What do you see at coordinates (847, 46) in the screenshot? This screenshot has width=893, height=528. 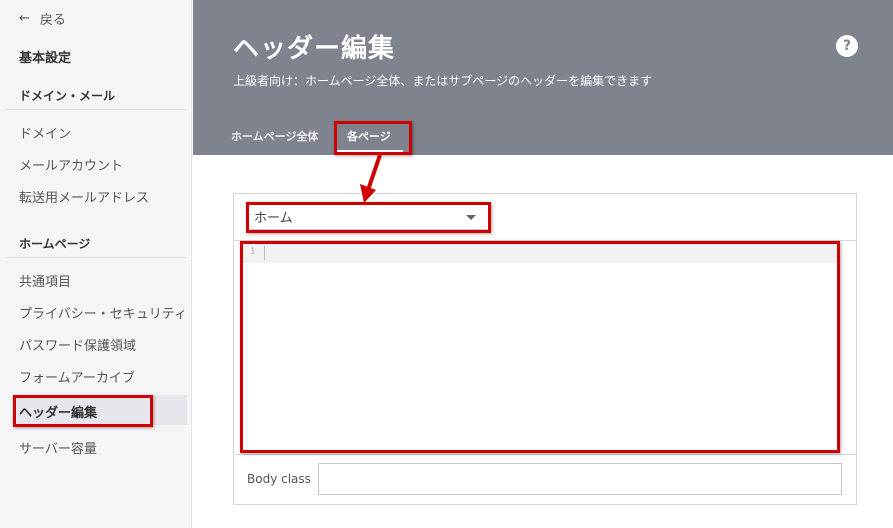 I see `question-icon: ?` at bounding box center [847, 46].